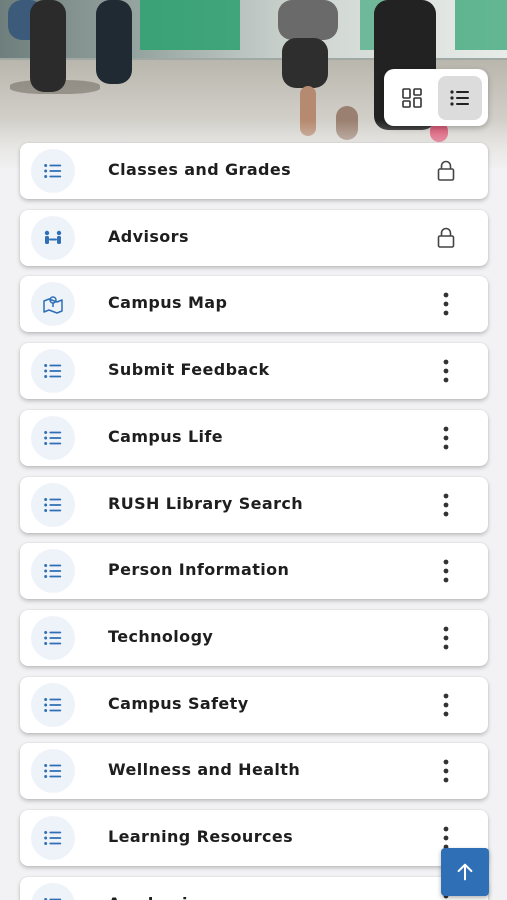 The width and height of the screenshot is (507, 900). Describe the element at coordinates (148, 236) in the screenshot. I see `list-item-label: Advisors` at that location.